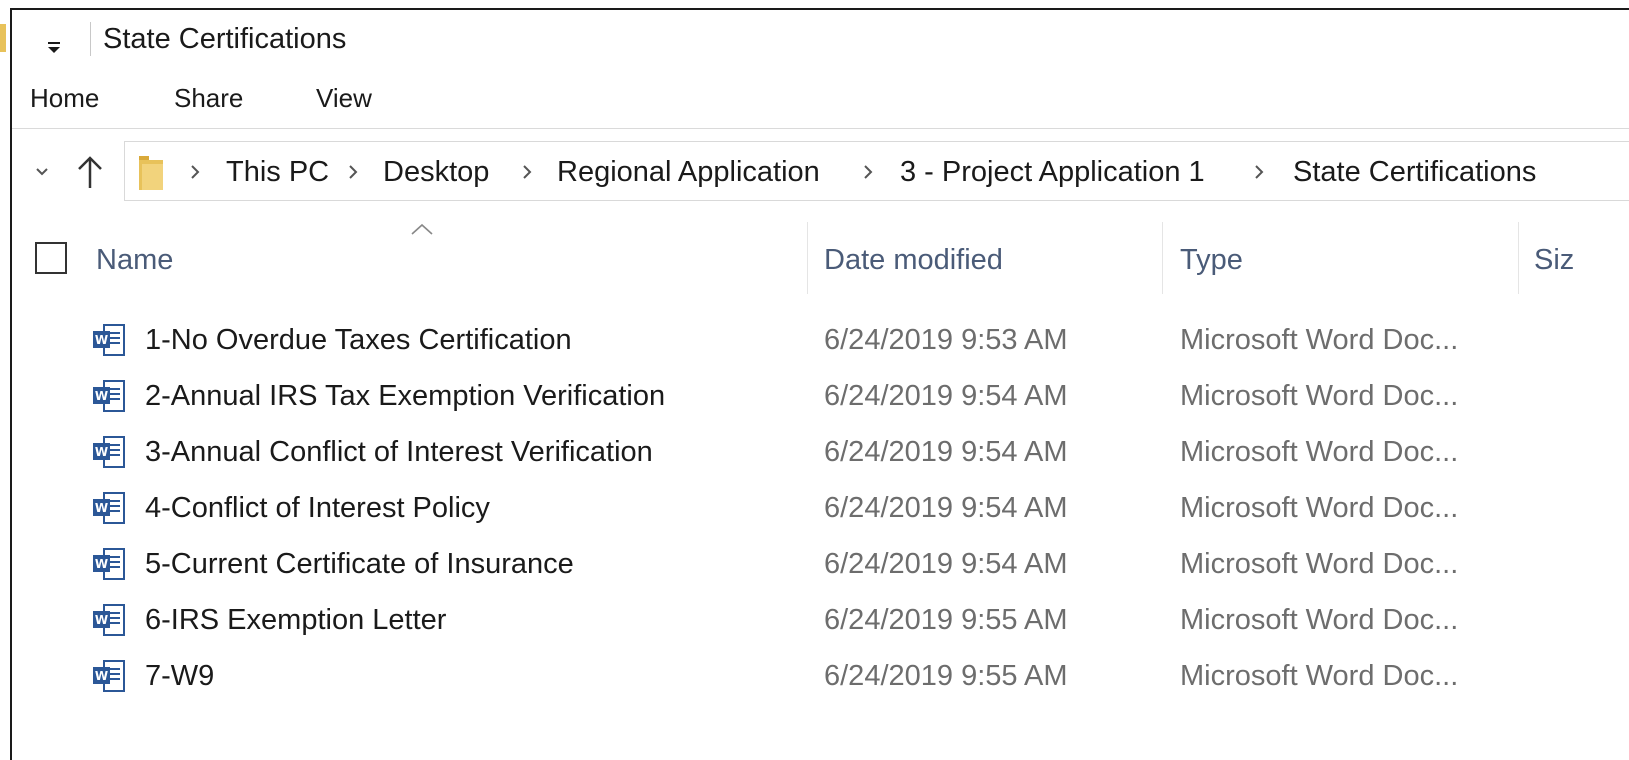 This screenshot has height=760, width=1629. Describe the element at coordinates (820, 100) in the screenshot. I see `ribbon-tabs: Home Share View` at that location.